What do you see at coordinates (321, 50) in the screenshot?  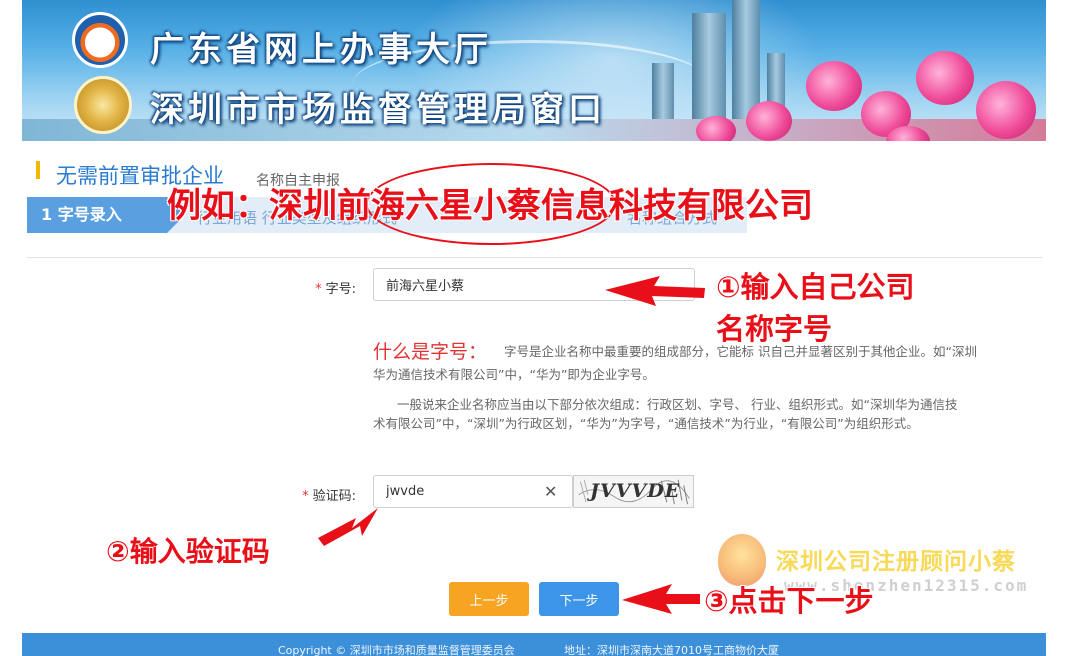 I see `banner-title-primary: 广东省网上办事大厅` at bounding box center [321, 50].